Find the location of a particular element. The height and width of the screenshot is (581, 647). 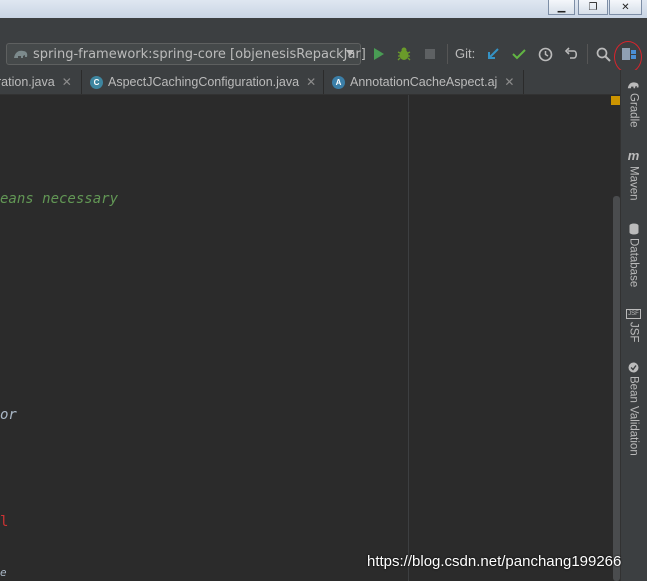

bean-validation-label: Bean Validation is located at coordinates (633, 416).